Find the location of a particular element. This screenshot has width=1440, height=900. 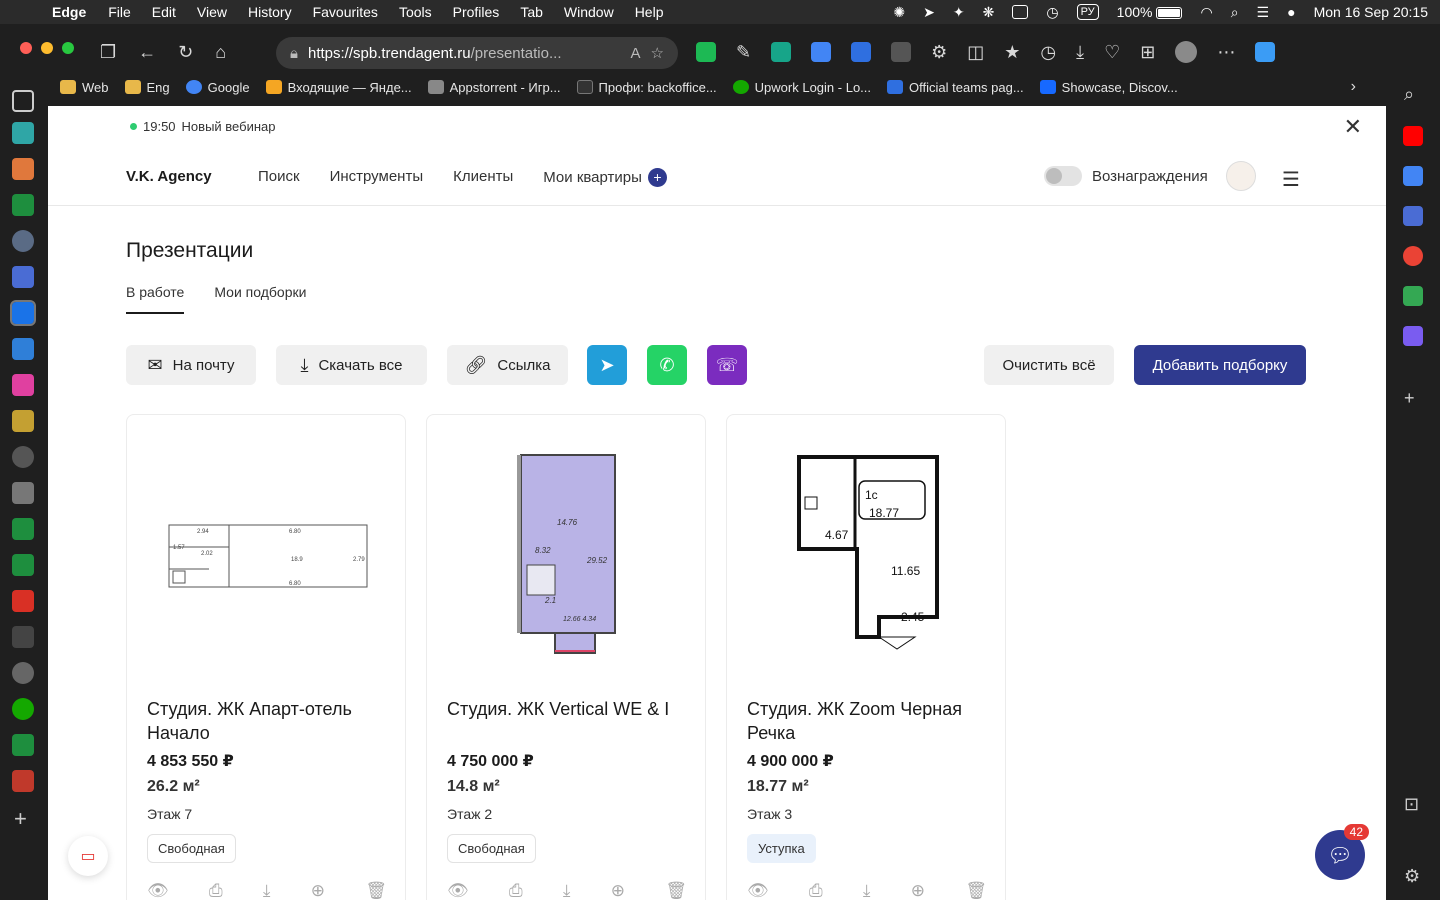

share-viber-button: ☏ is located at coordinates (727, 365).